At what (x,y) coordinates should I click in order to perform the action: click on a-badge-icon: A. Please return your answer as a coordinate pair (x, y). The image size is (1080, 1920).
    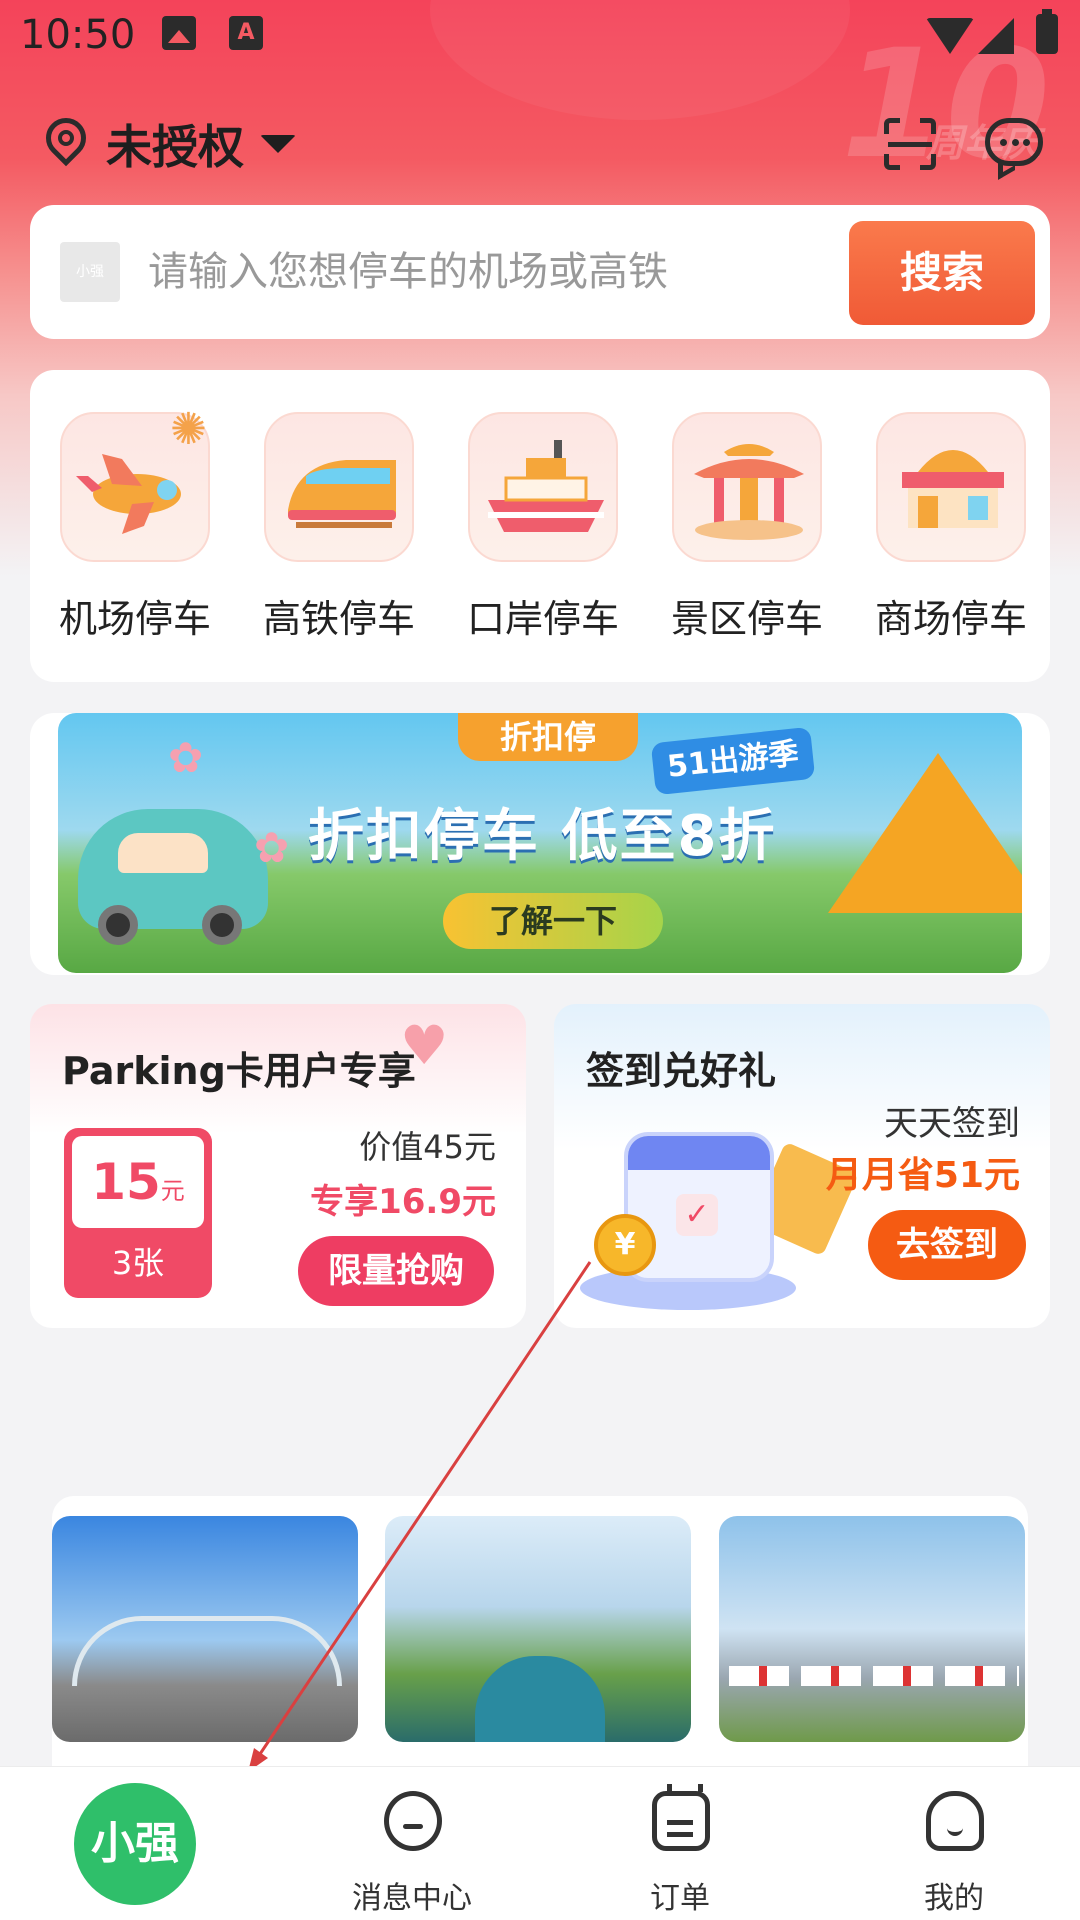
    Looking at the image, I should click on (246, 33).